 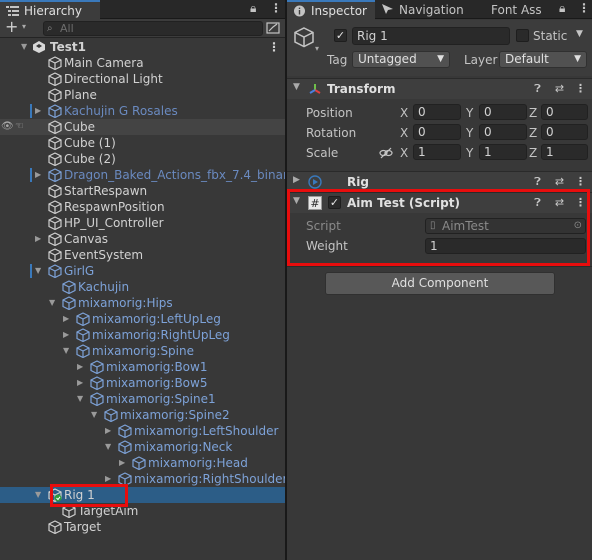 What do you see at coordinates (142, 495) in the screenshot?
I see `hierarchy-row: ▼ Rig 1` at bounding box center [142, 495].